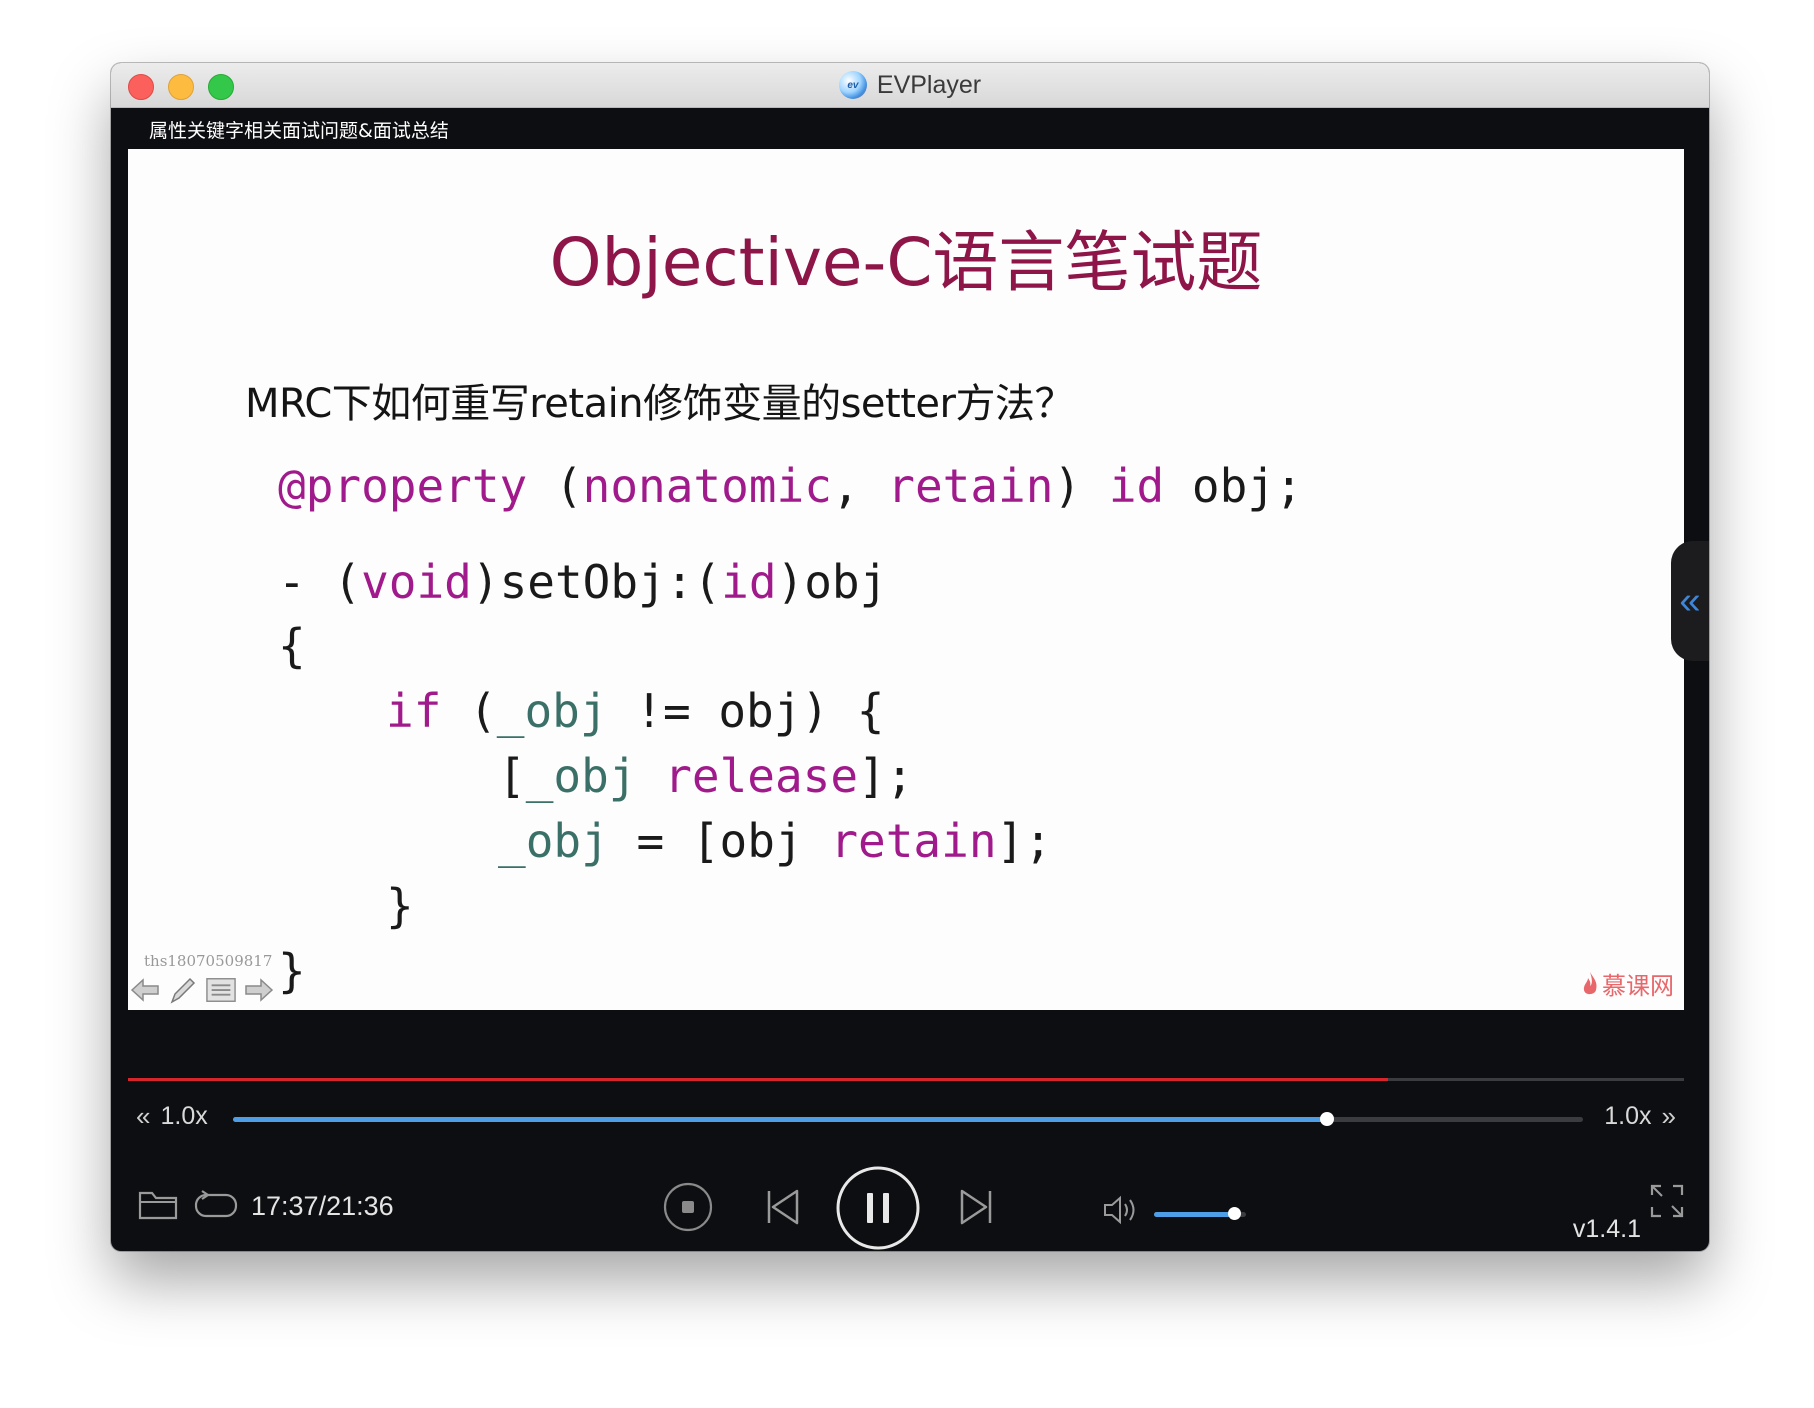 The image size is (1814, 1408). What do you see at coordinates (707, 486) in the screenshot?
I see `code-token: nonatomic` at bounding box center [707, 486].